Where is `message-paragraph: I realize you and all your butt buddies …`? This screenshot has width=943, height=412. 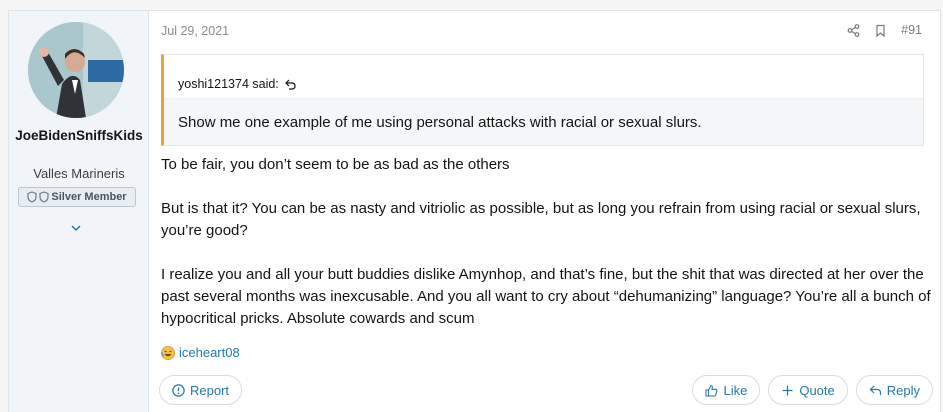 message-paragraph: I realize you and all your butt buddies … is located at coordinates (546, 296).